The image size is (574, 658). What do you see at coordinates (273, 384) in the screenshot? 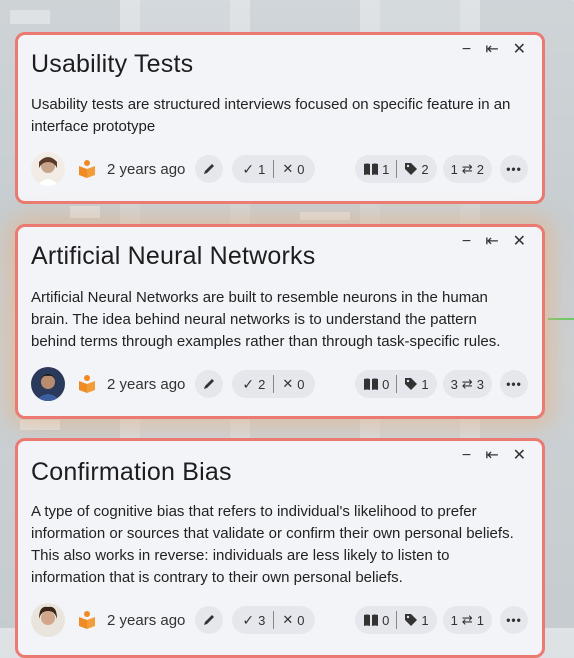
I see `vote-group: ✓ 2 ✕ 0` at bounding box center [273, 384].